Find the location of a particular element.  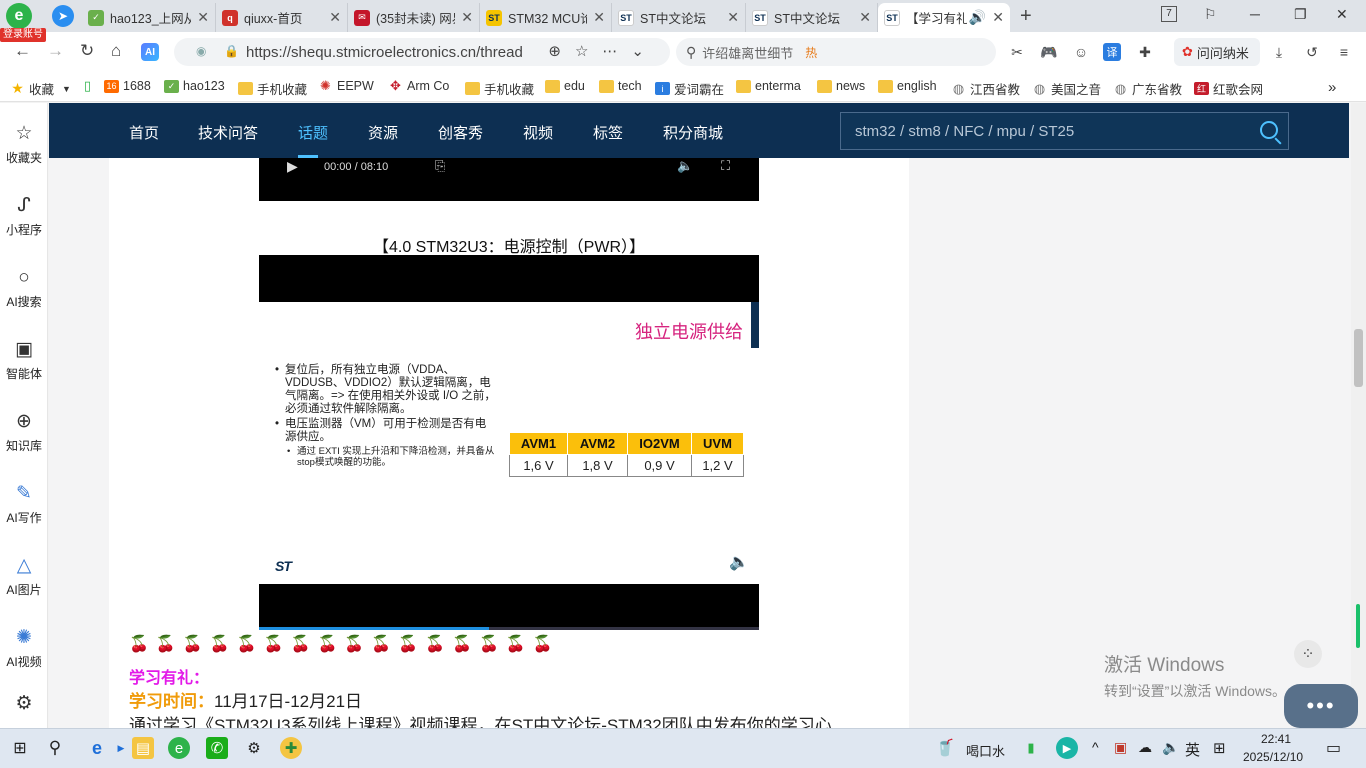

restore-button: ❐ is located at coordinates (1300, 14).